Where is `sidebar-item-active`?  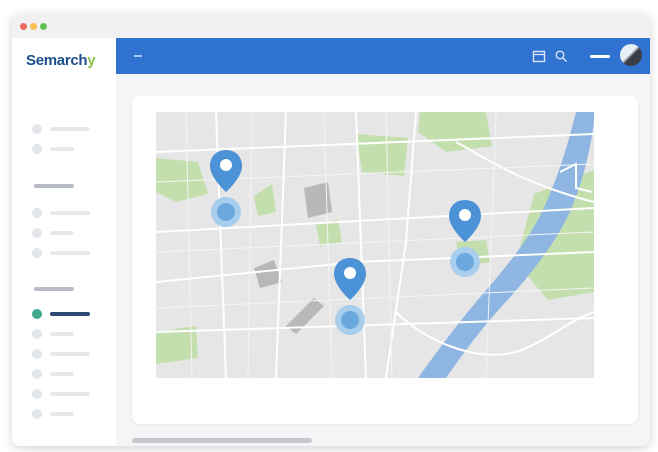 sidebar-item-active is located at coordinates (67, 314).